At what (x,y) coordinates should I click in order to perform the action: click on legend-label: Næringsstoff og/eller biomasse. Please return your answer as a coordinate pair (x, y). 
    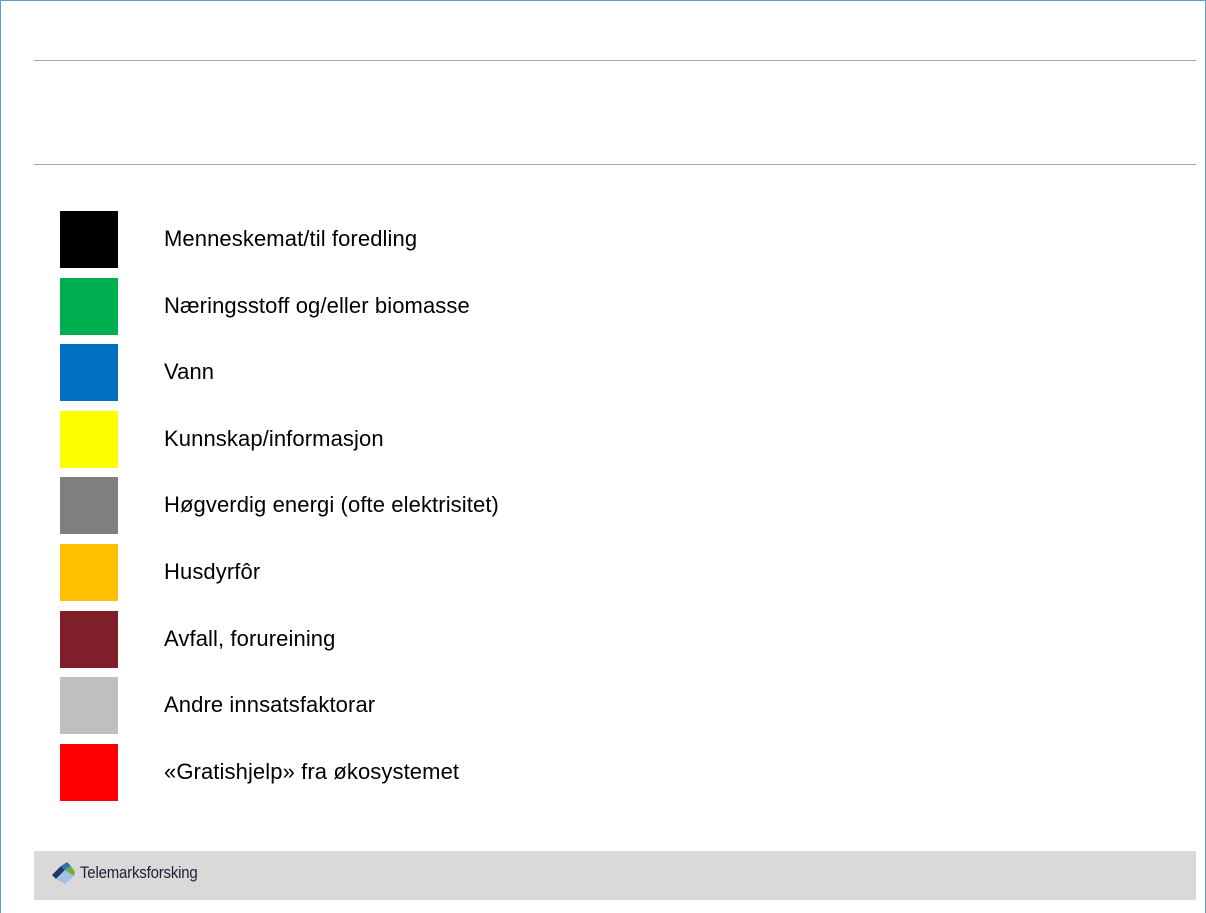
    Looking at the image, I should click on (317, 305).